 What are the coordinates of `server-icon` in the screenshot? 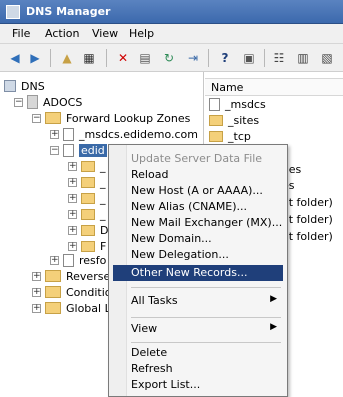 It's located at (32, 102).